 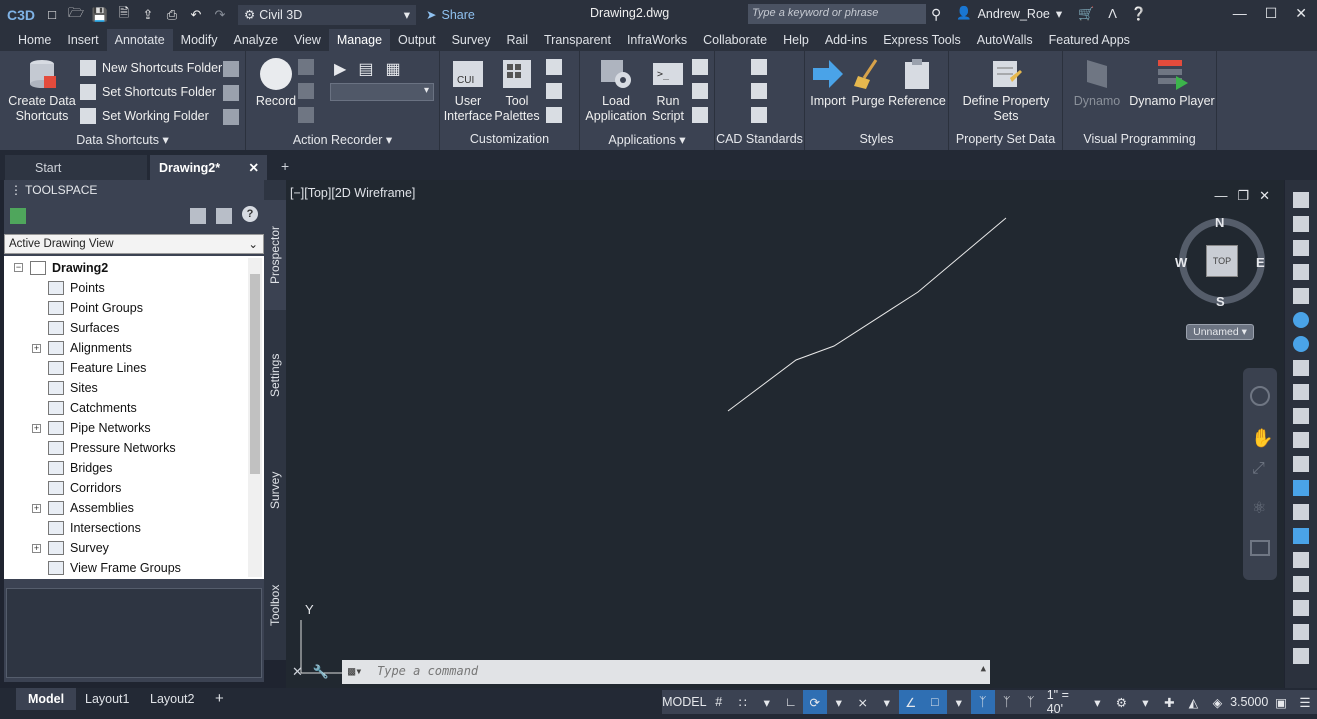 I want to click on annotation-visibility-icon: ᛉ, so click(x=982, y=702).